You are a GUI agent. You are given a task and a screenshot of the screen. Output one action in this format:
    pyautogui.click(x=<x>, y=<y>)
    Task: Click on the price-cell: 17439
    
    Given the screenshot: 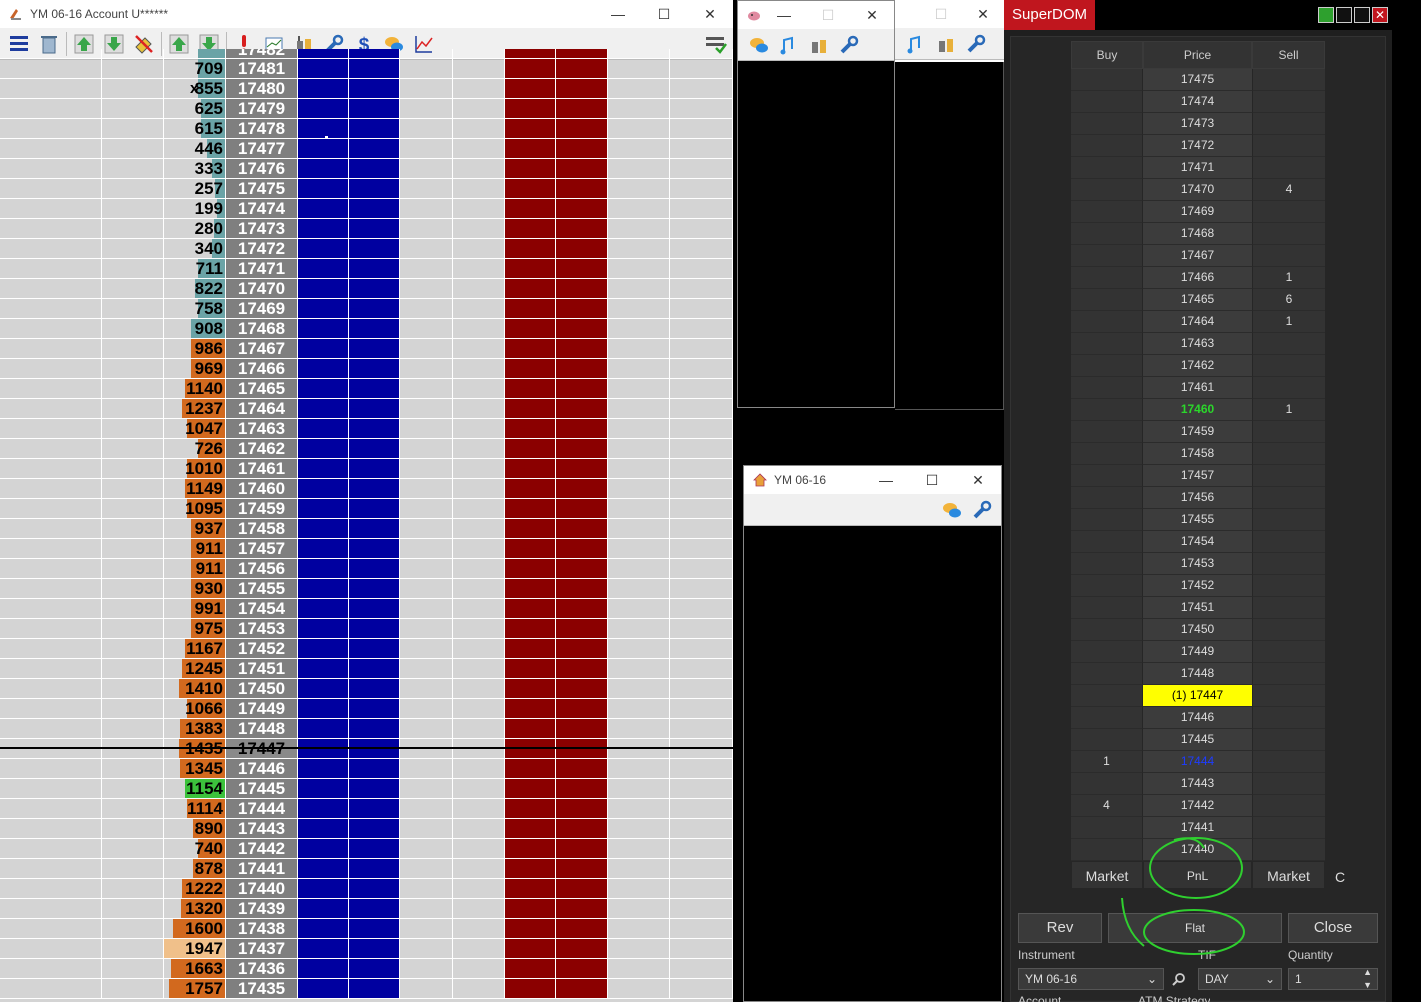 What is the action you would take?
    pyautogui.click(x=262, y=908)
    